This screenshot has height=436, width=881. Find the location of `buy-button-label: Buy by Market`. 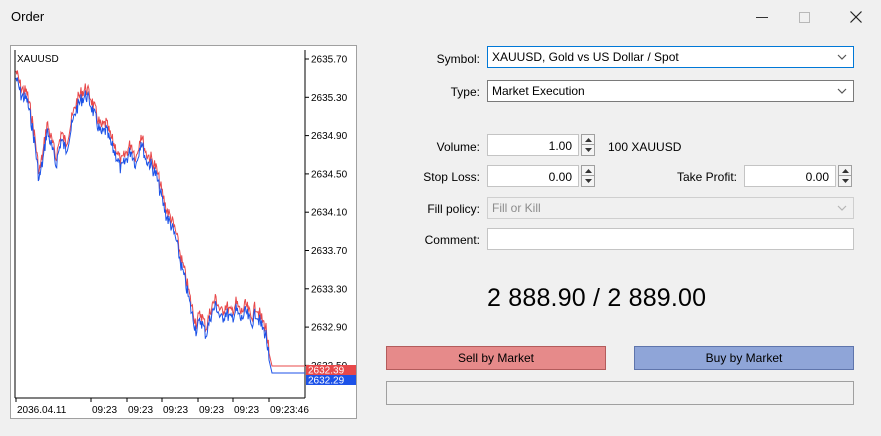

buy-button-label: Buy by Market is located at coordinates (744, 358).